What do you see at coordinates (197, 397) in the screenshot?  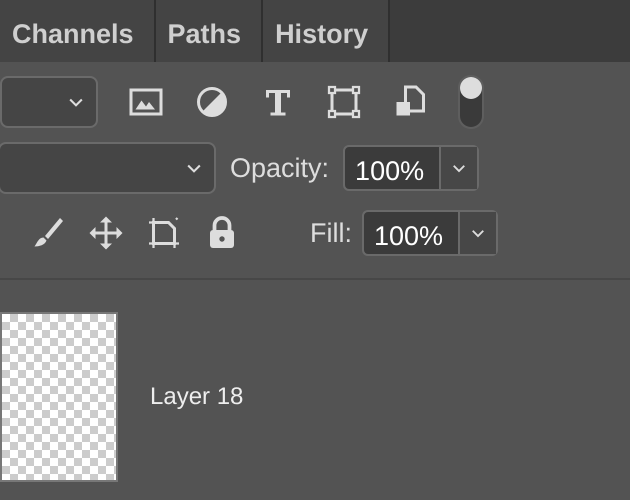 I see `layer-name: Layer 18` at bounding box center [197, 397].